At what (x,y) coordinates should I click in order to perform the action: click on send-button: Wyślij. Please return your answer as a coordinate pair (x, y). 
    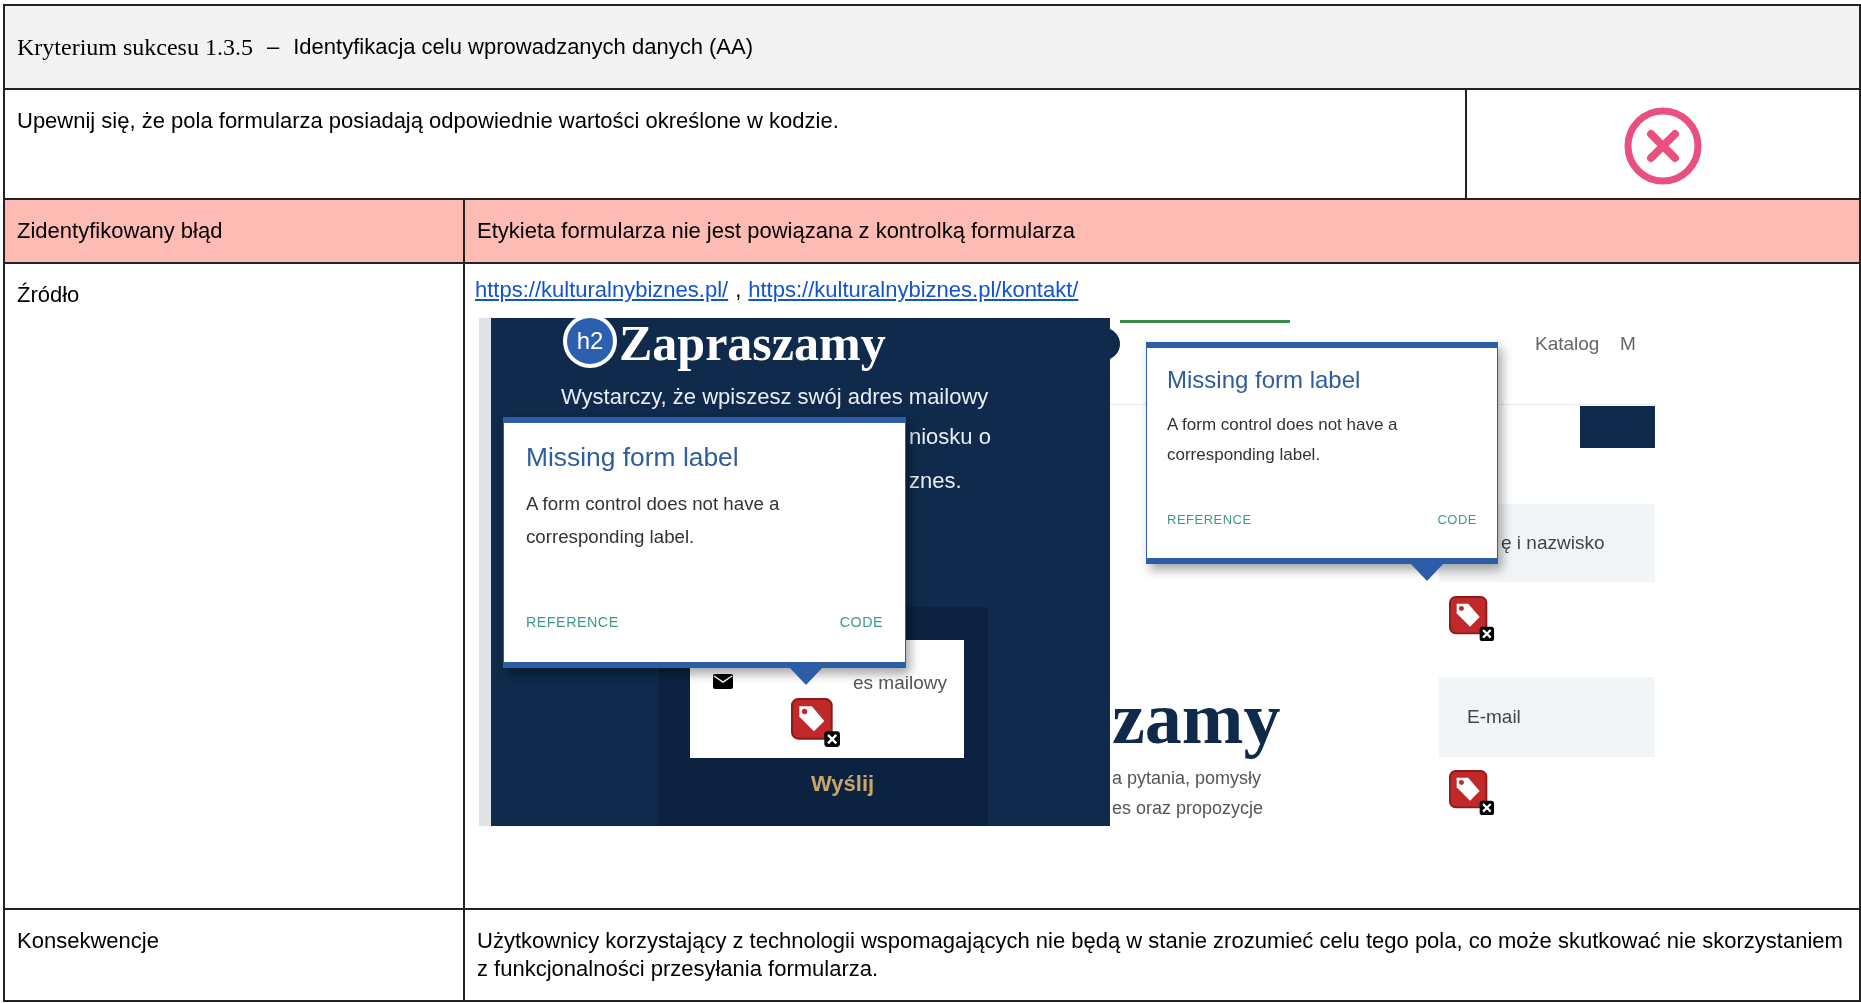
    Looking at the image, I should click on (843, 784).